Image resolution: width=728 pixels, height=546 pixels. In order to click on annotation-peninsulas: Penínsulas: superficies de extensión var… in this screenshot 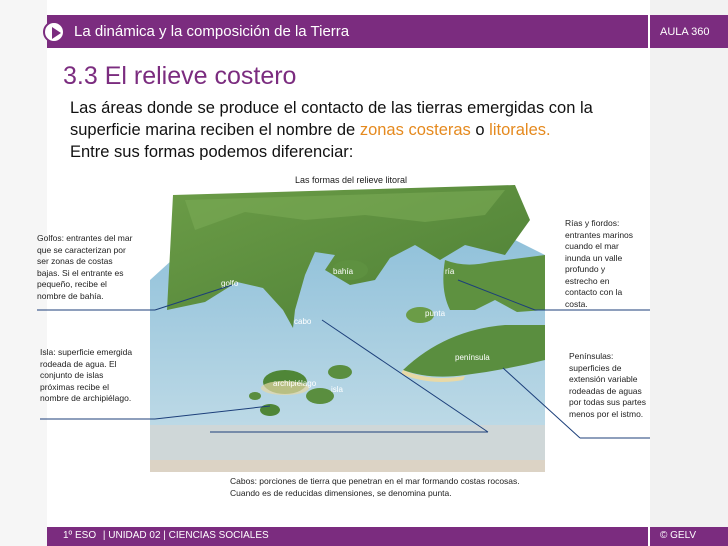, I will do `click(608, 385)`.